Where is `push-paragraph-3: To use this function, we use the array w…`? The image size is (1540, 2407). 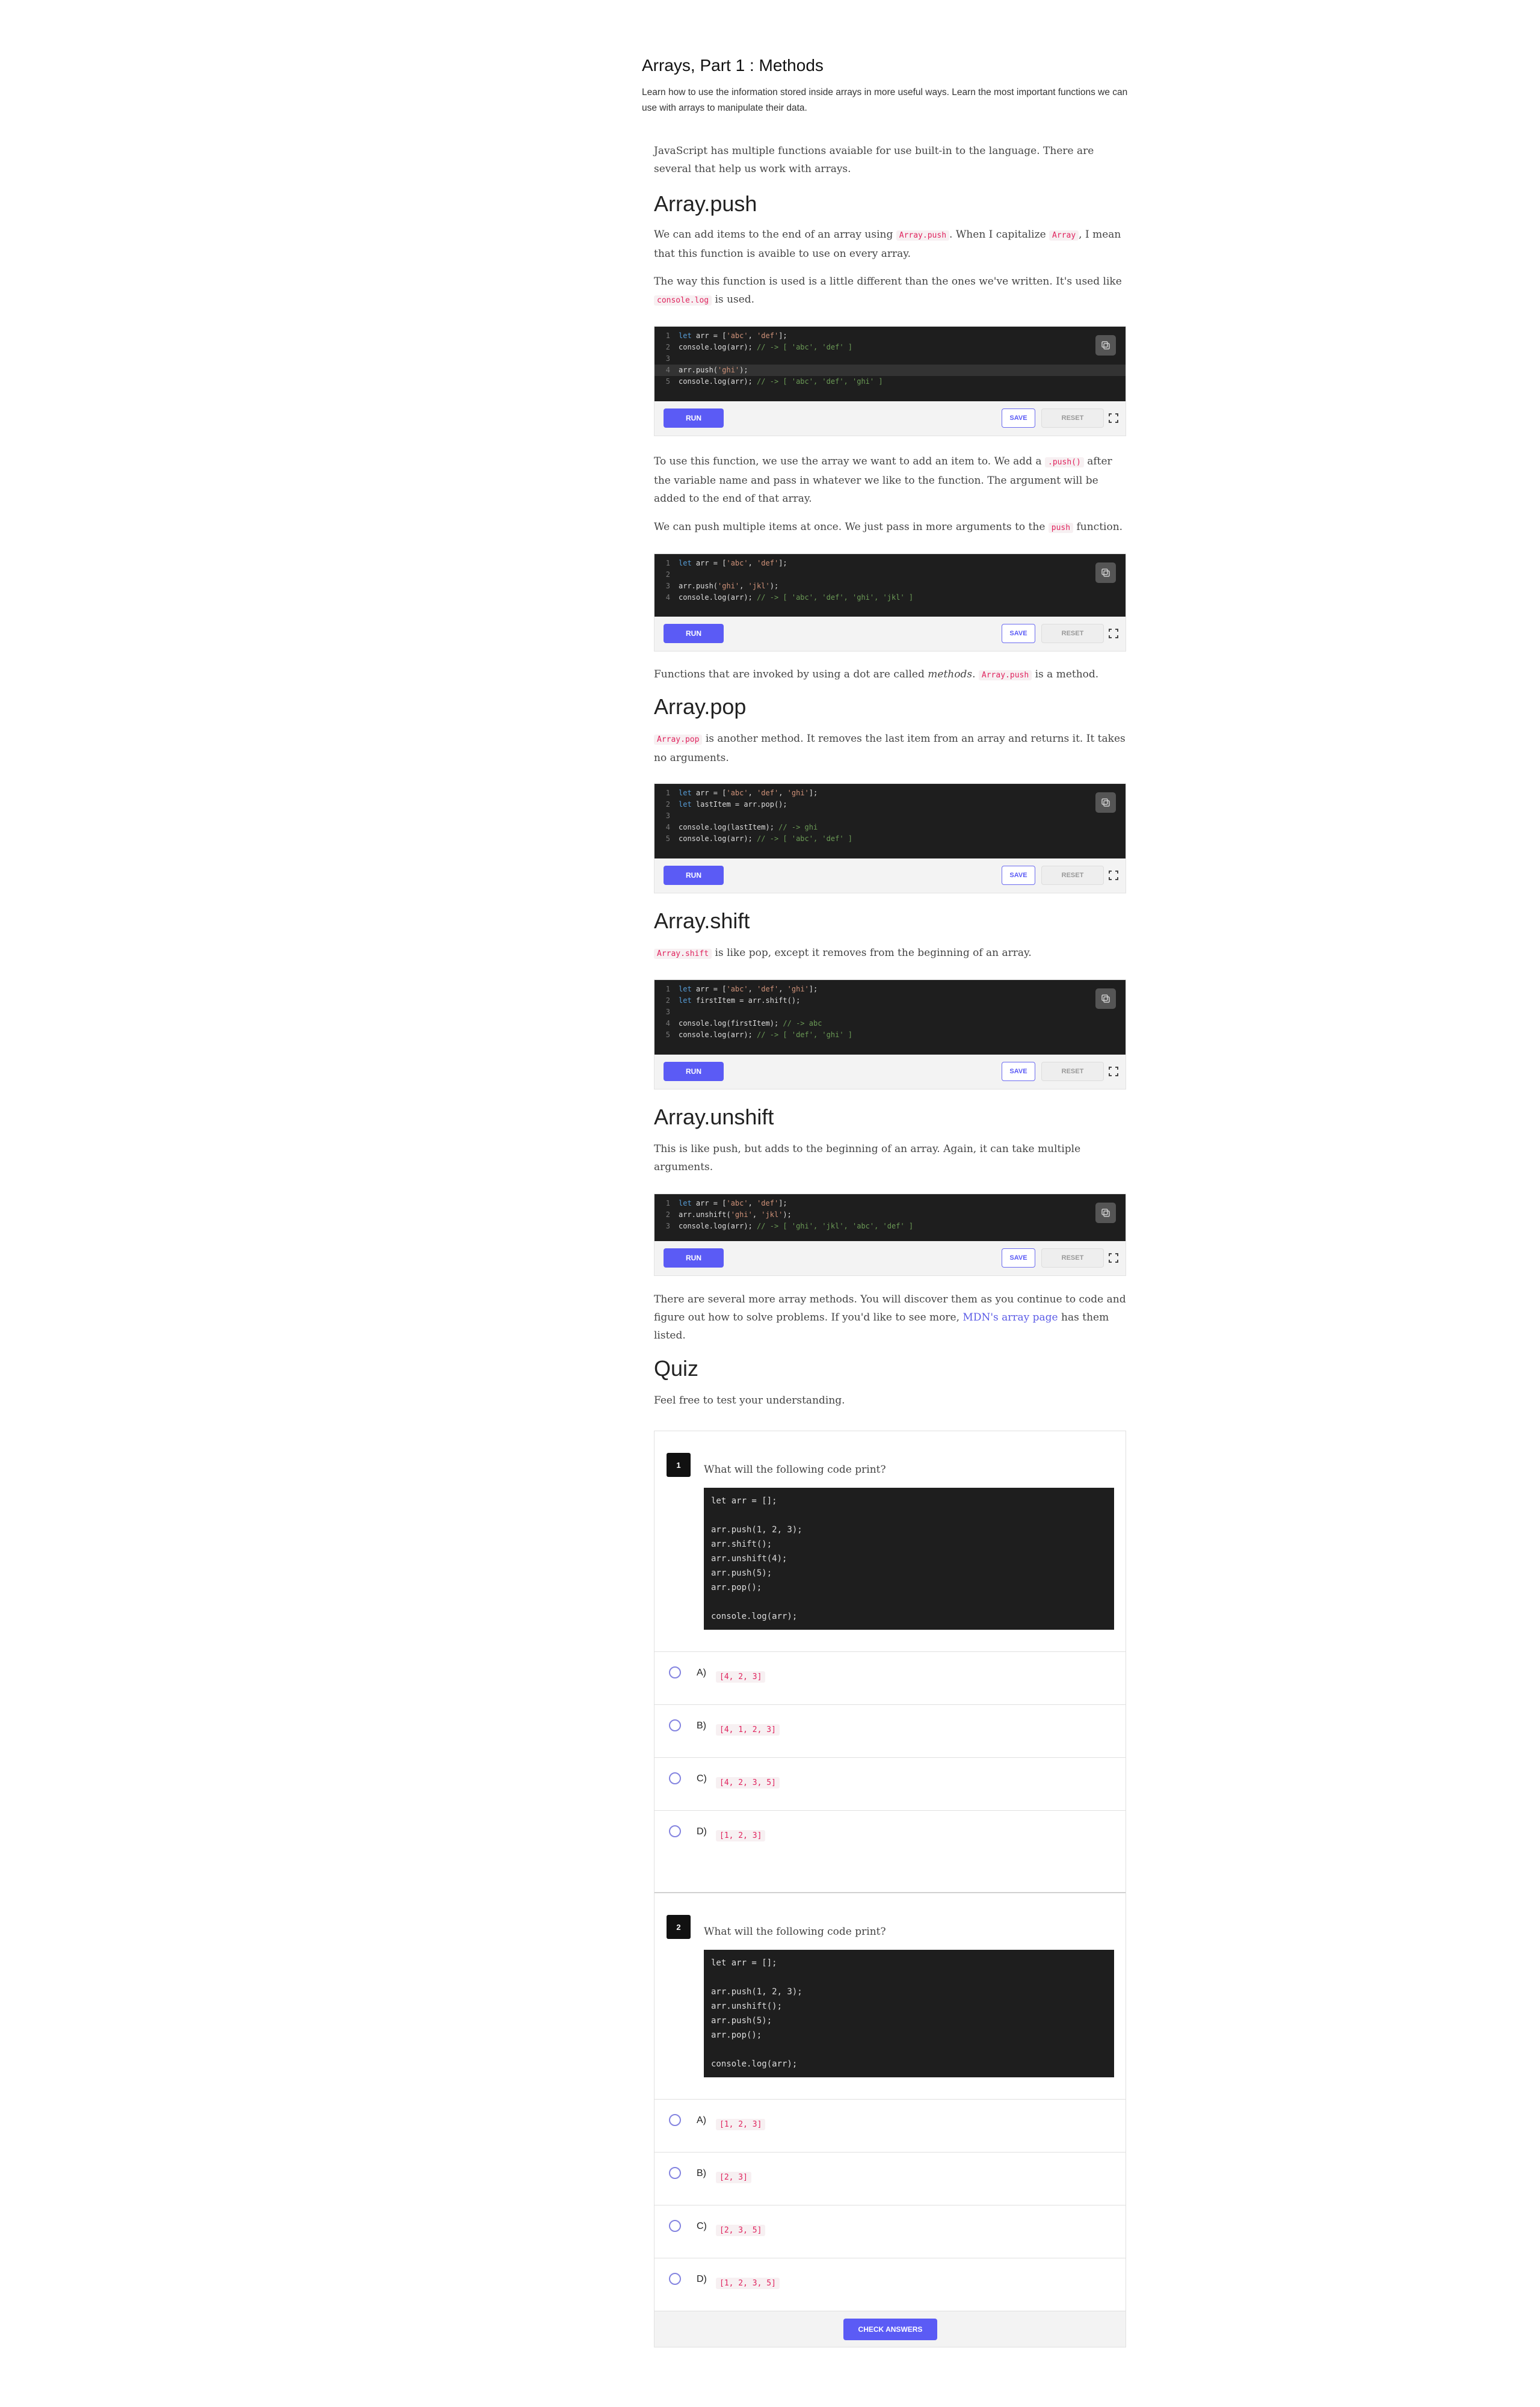 push-paragraph-3: To use this function, we use the array w… is located at coordinates (883, 480).